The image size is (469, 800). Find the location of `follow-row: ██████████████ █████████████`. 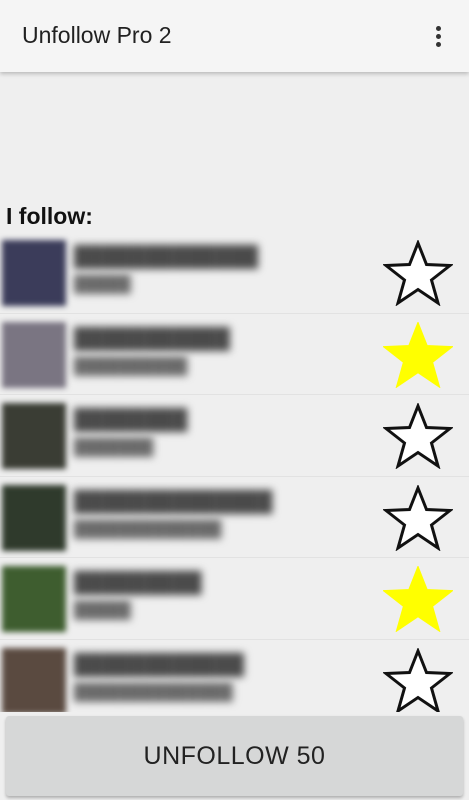

follow-row: ██████████████ █████████████ is located at coordinates (234, 517).